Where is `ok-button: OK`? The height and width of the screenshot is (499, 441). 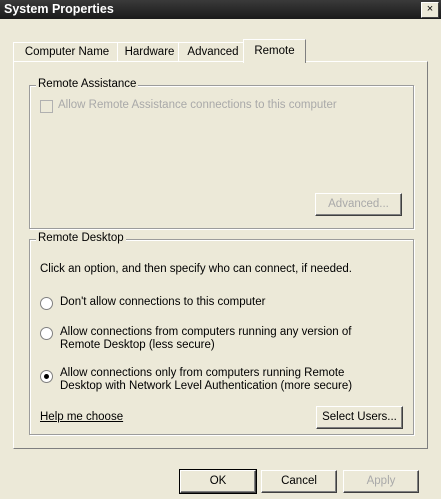 ok-button: OK is located at coordinates (218, 481).